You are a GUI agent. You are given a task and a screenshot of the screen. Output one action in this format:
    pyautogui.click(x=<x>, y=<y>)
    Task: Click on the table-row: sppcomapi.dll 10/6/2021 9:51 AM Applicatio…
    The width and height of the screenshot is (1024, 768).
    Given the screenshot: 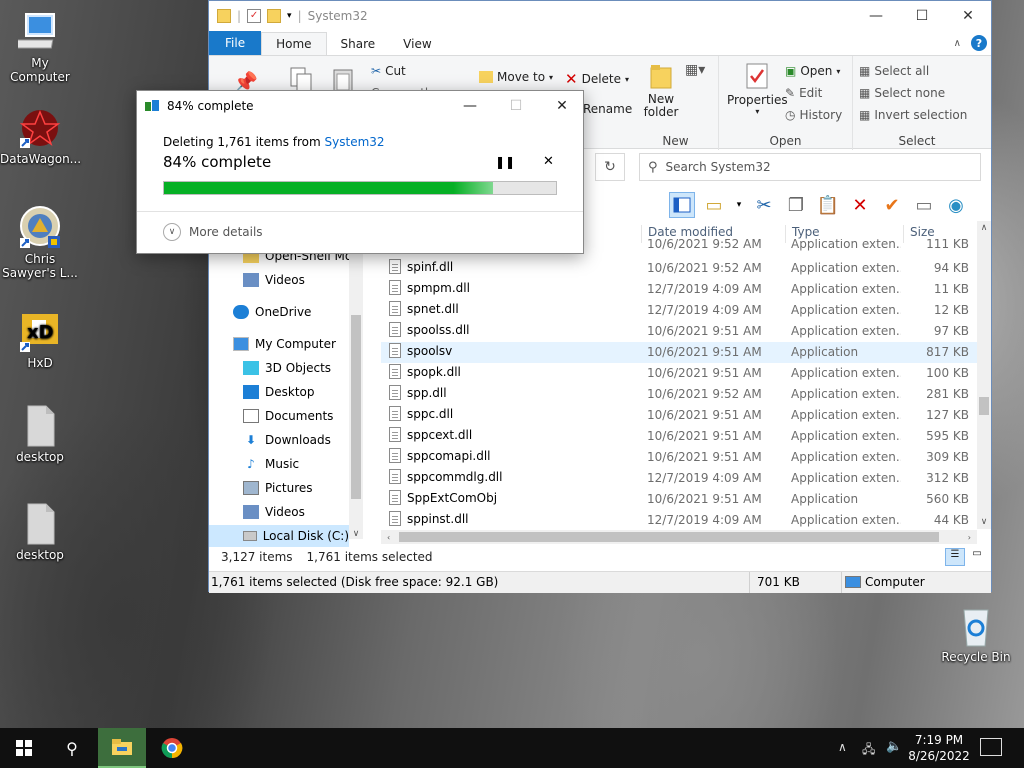 What is the action you would take?
    pyautogui.click(x=679, y=457)
    